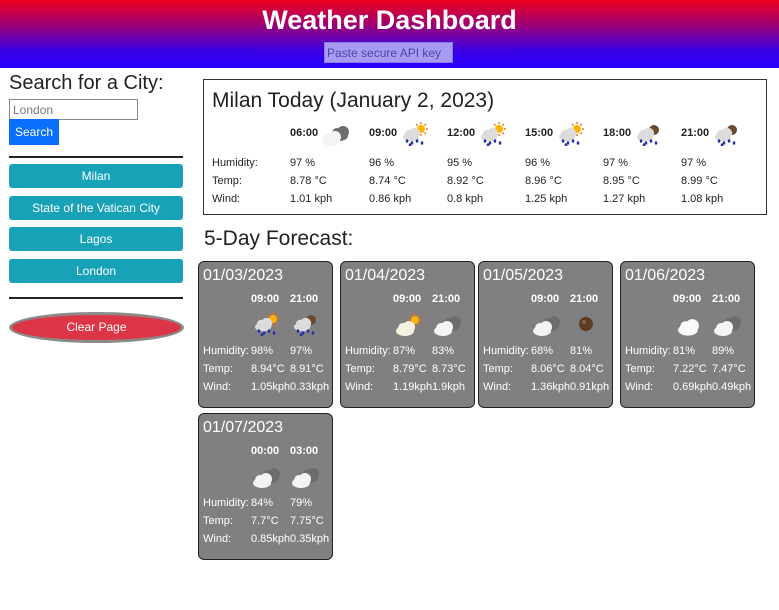 The image size is (779, 610). What do you see at coordinates (265, 521) in the screenshot?
I see `forecast-slot-temp: 7.7°C` at bounding box center [265, 521].